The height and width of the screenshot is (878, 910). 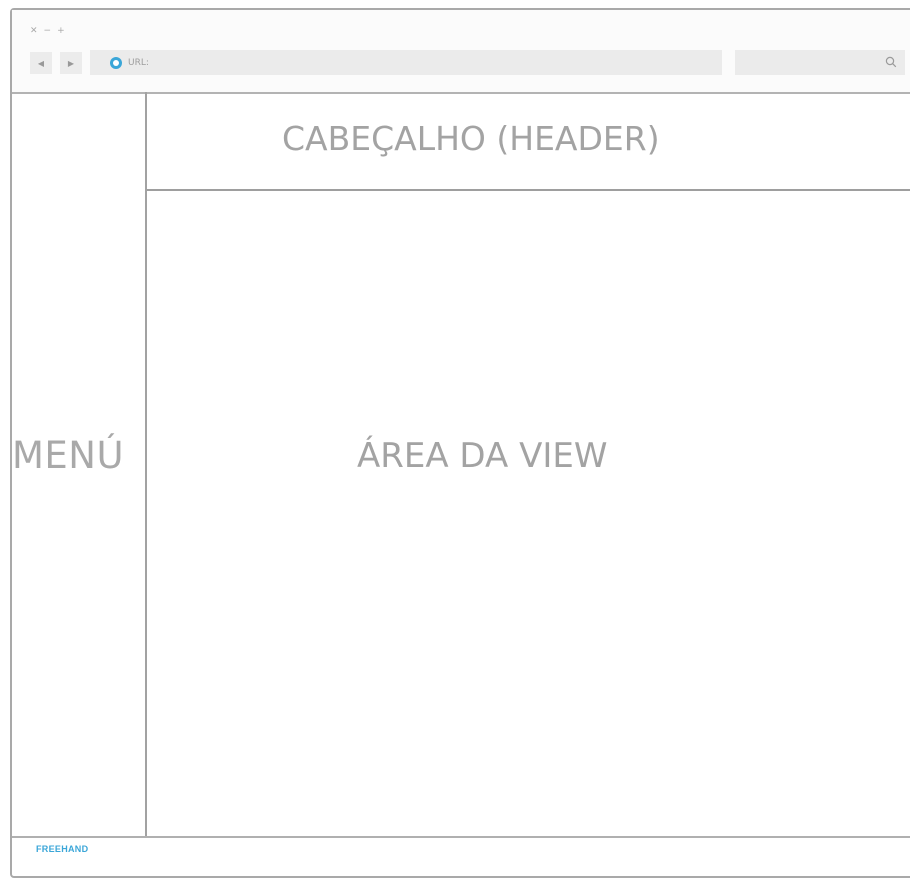 I want to click on page-header: CABEÇALHO (HEADER), so click(x=528, y=141).